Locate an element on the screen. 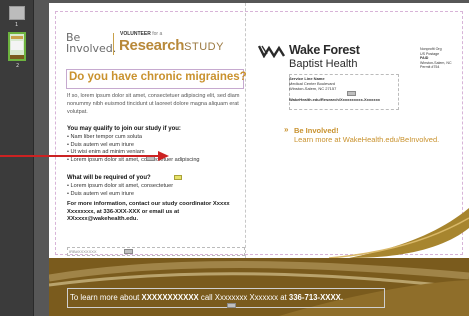  wake-forest-logo-icon is located at coordinates (272, 51).